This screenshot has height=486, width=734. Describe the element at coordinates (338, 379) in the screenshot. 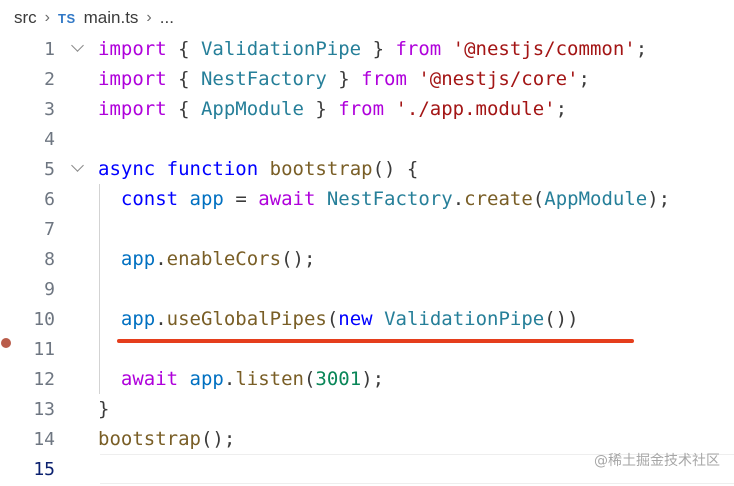

I see `code-token: 3001` at that location.